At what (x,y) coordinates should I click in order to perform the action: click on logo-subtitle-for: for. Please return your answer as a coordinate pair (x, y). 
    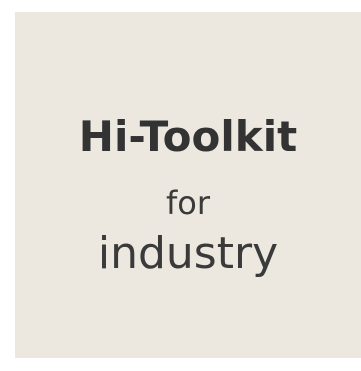
    Looking at the image, I should click on (188, 203).